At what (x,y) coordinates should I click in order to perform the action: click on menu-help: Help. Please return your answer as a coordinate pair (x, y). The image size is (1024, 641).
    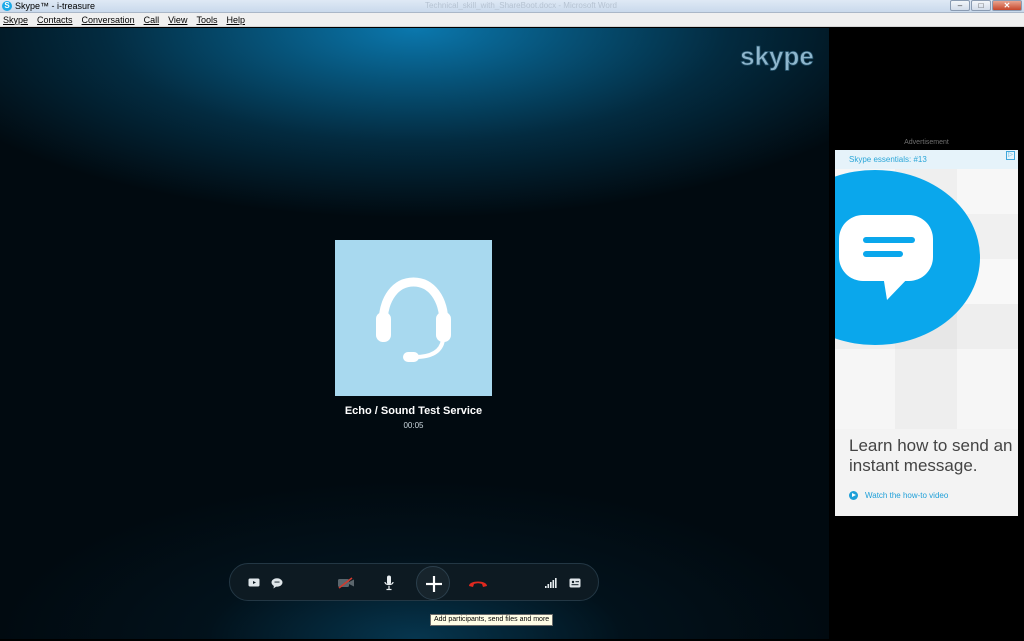
    Looking at the image, I should click on (235, 20).